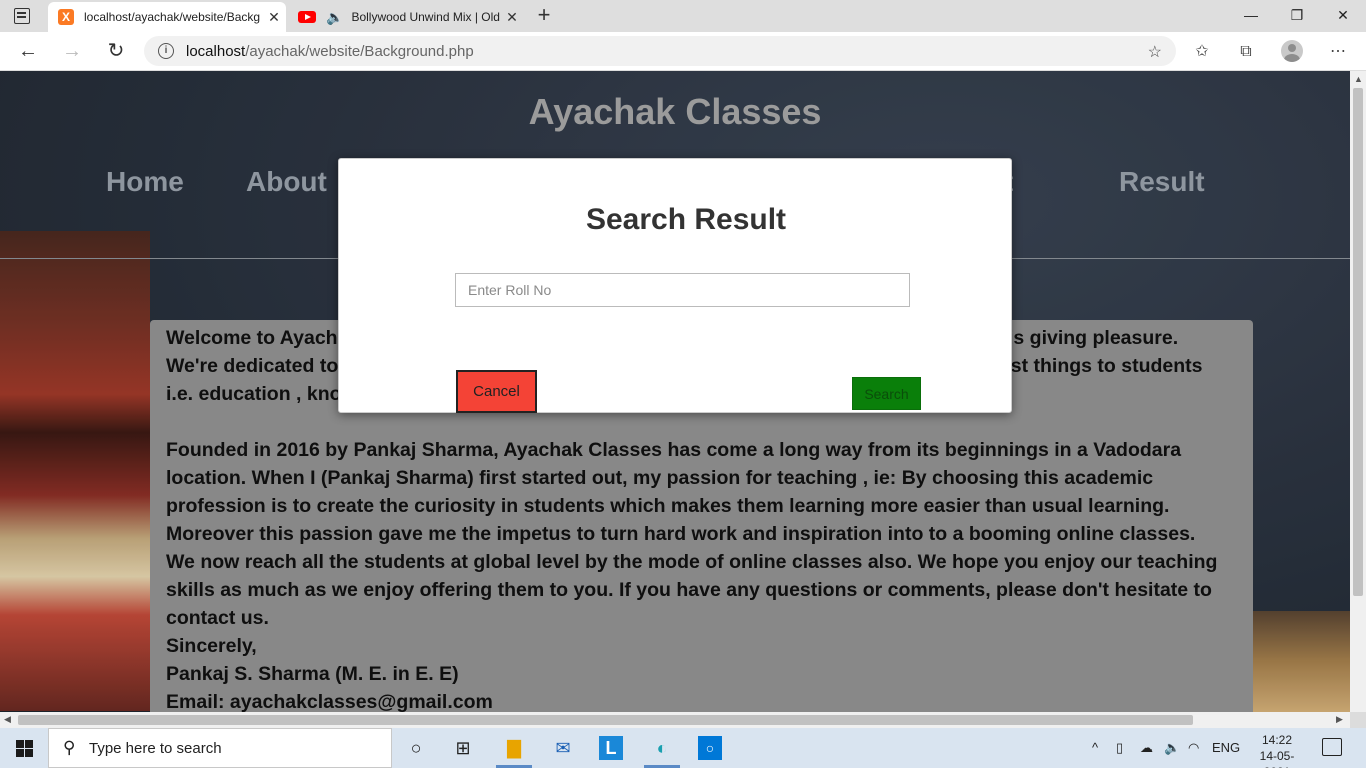  What do you see at coordinates (1277, 740) in the screenshot?
I see `clock-time: 14:22` at bounding box center [1277, 740].